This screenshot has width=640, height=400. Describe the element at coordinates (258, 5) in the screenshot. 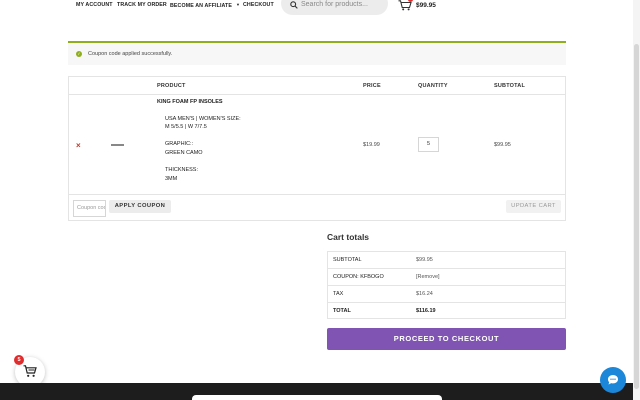

I see `nav-checkout: CHECKOUT` at that location.